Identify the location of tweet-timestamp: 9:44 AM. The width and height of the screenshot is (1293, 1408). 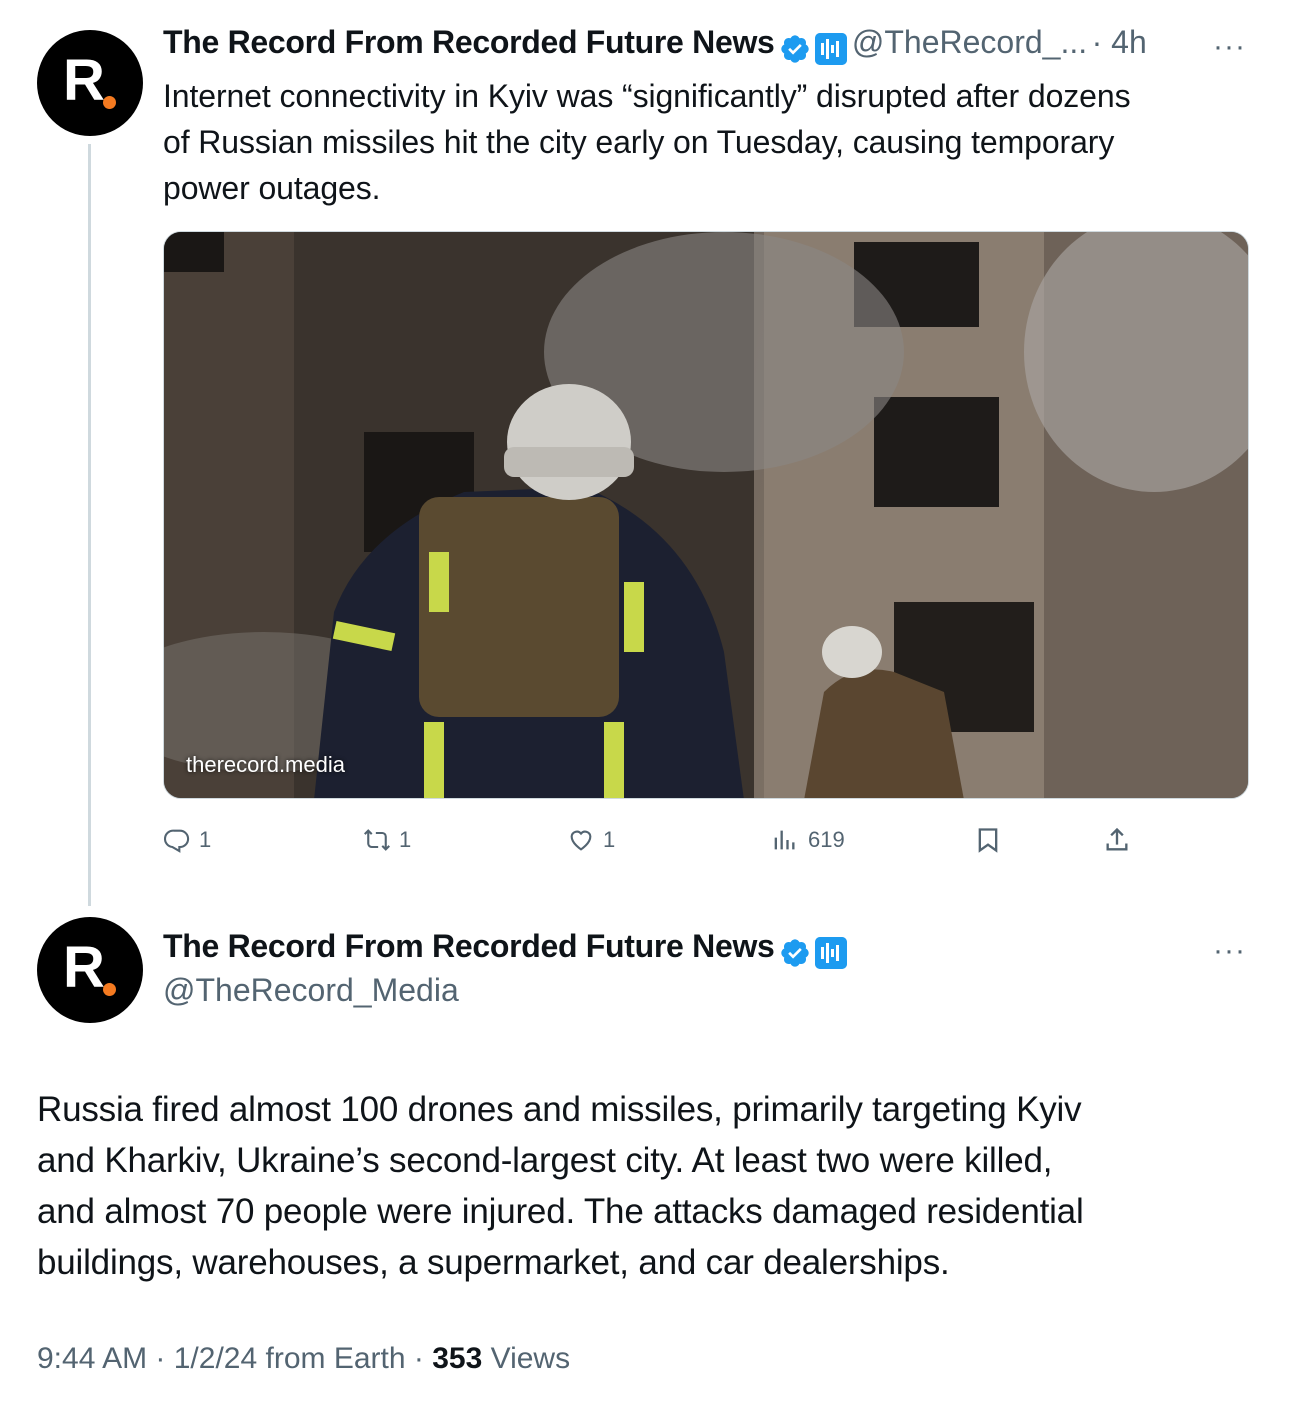
(92, 1358).